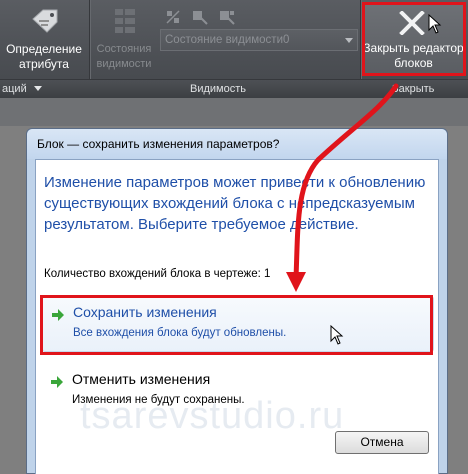 The image size is (468, 474). Describe the element at coordinates (234, 112) in the screenshot. I see `drawing-area` at that location.